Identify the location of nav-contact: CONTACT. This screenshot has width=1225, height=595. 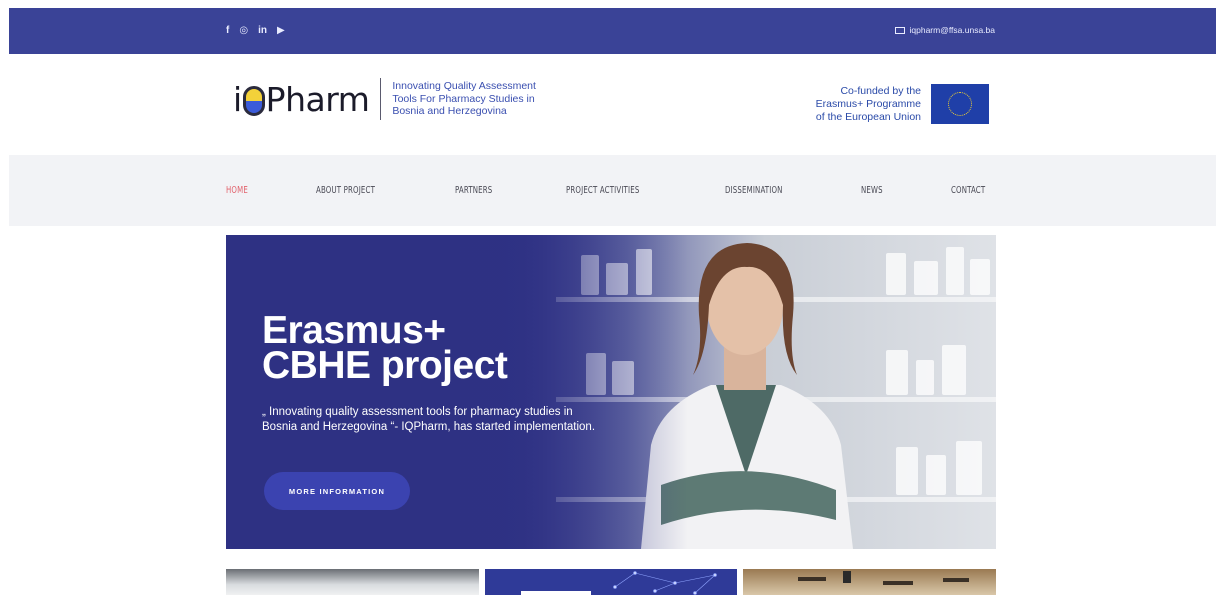
(968, 190).